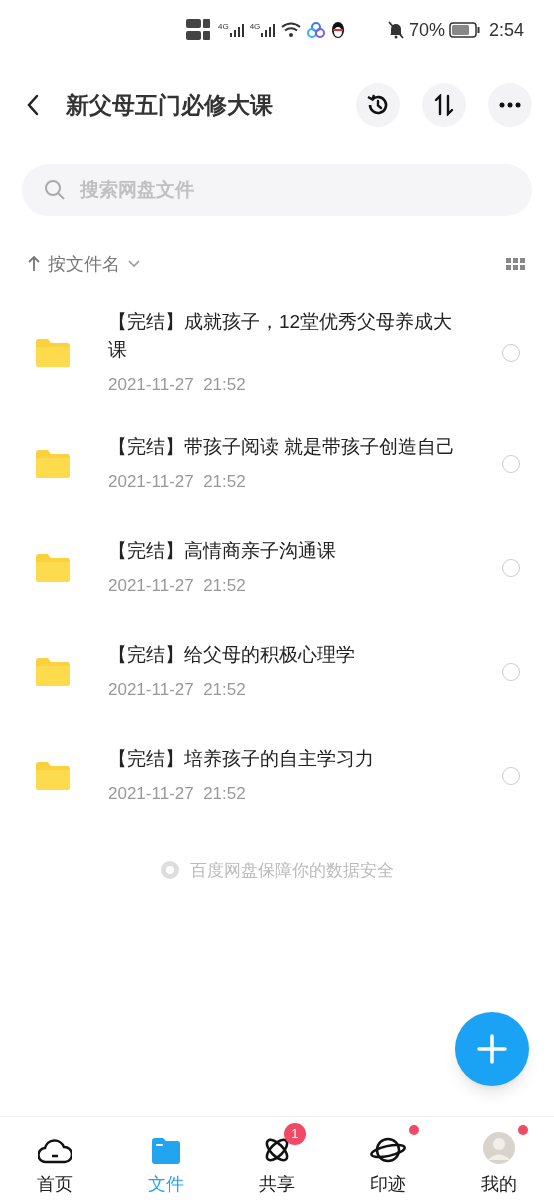 This screenshot has height=1200, width=554. I want to click on wifi-icon, so click(291, 30).